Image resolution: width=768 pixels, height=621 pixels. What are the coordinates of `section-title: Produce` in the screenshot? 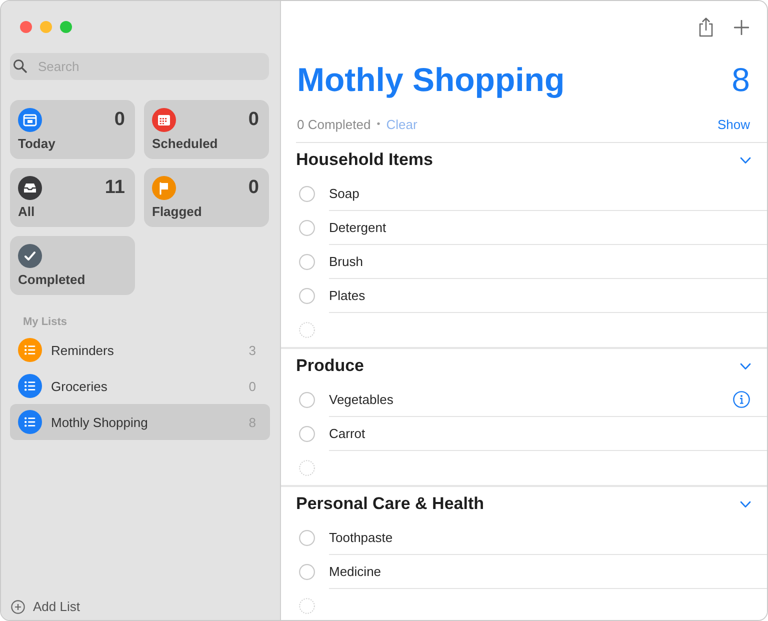 It's located at (330, 366).